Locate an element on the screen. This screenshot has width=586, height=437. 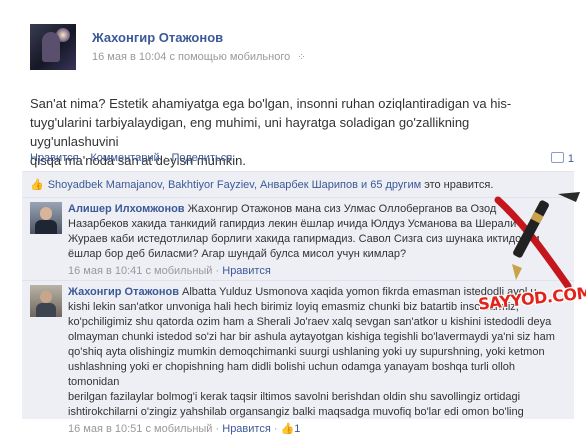
red-ribbon is located at coordinates (533, 243).